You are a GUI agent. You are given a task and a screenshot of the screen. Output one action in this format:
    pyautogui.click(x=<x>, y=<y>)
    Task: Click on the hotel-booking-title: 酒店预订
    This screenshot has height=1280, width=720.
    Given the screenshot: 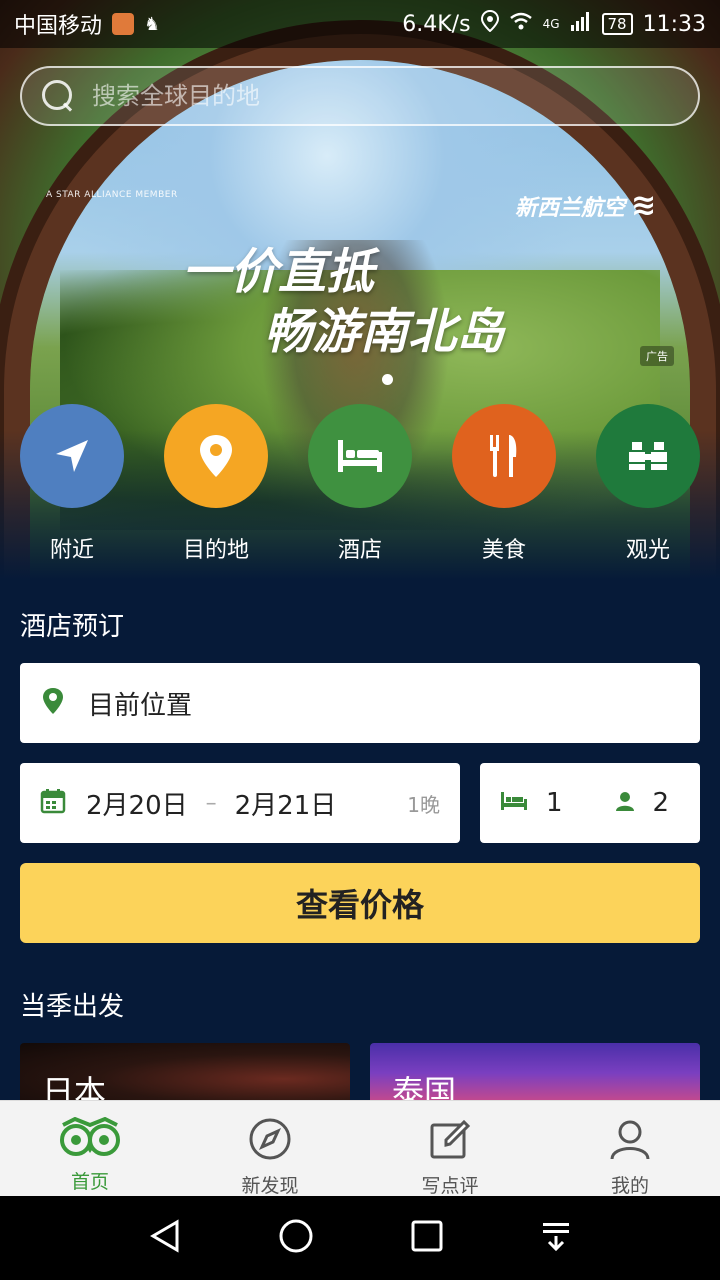 What is the action you would take?
    pyautogui.click(x=72, y=627)
    